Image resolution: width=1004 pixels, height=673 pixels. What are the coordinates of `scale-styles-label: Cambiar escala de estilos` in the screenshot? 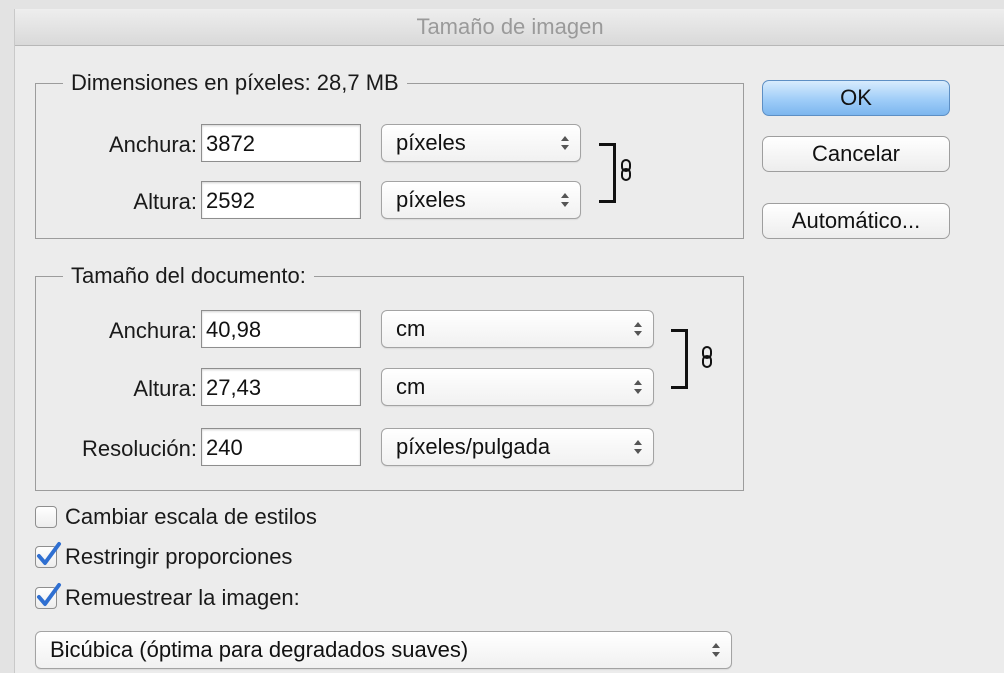 It's located at (191, 516).